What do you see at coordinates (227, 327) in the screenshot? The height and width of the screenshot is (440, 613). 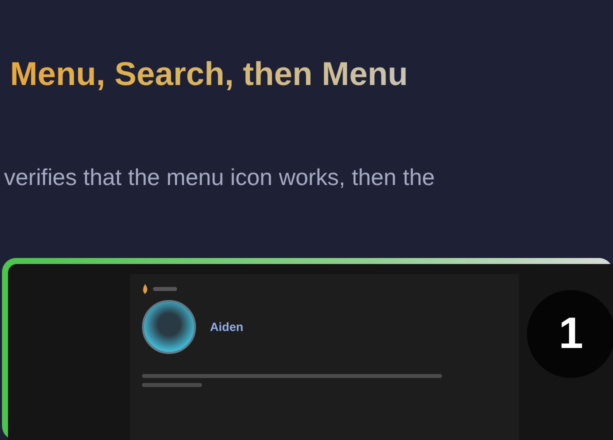 I see `user-name: Aiden` at bounding box center [227, 327].